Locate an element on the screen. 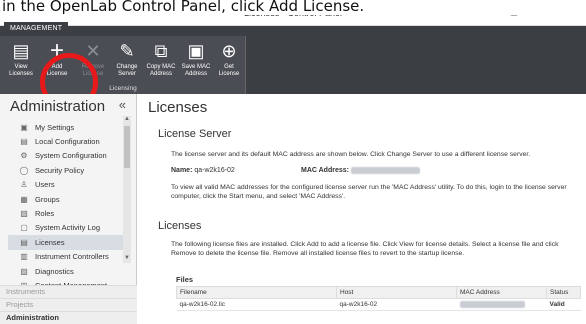 This screenshot has width=586, height=324. globe-icon: ⊕ is located at coordinates (229, 51).